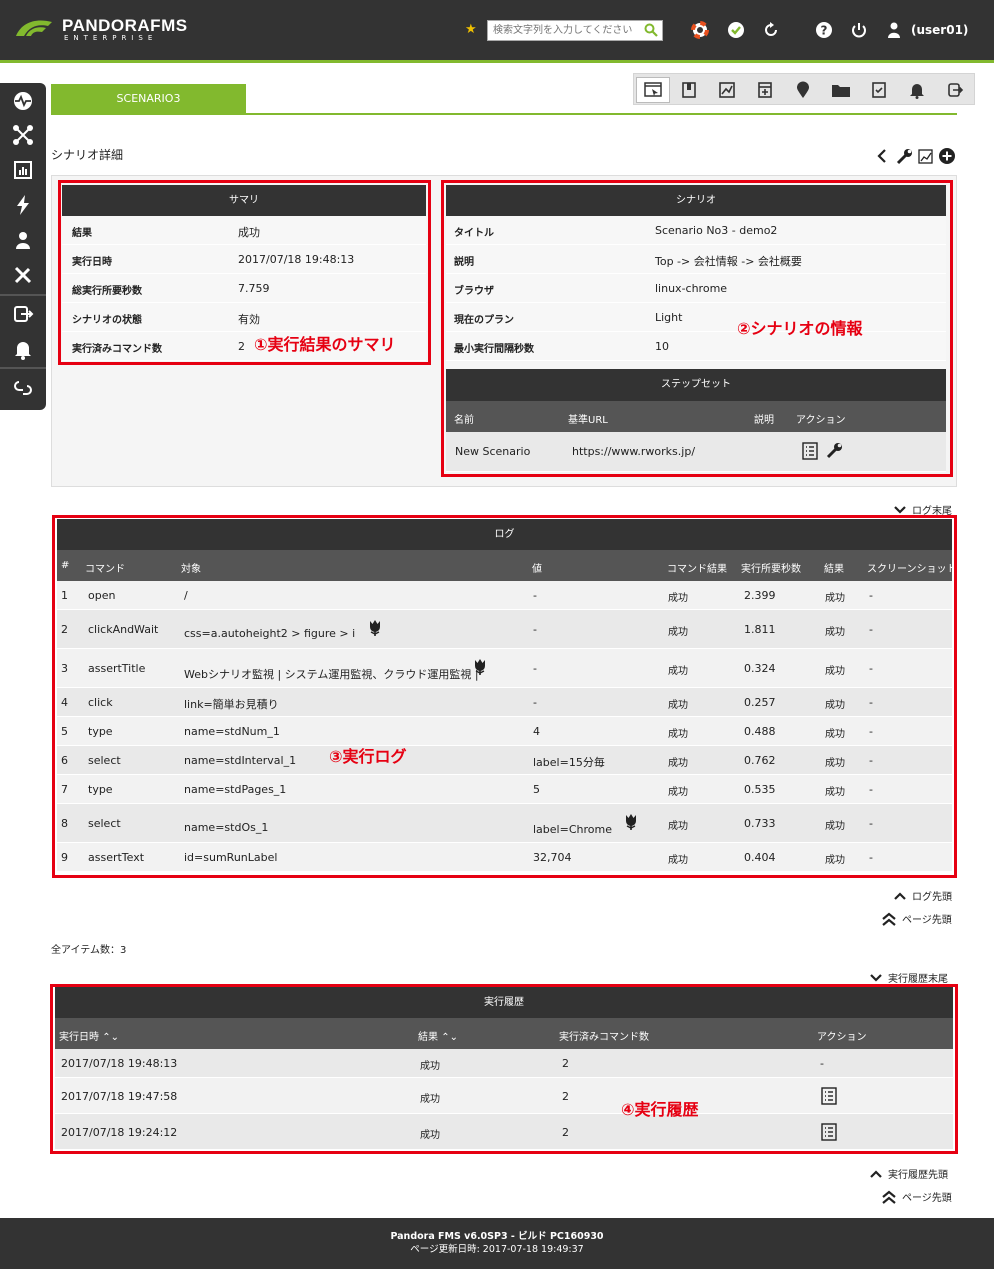  What do you see at coordinates (105, 569) in the screenshot?
I see `col-command: コマンド` at bounding box center [105, 569].